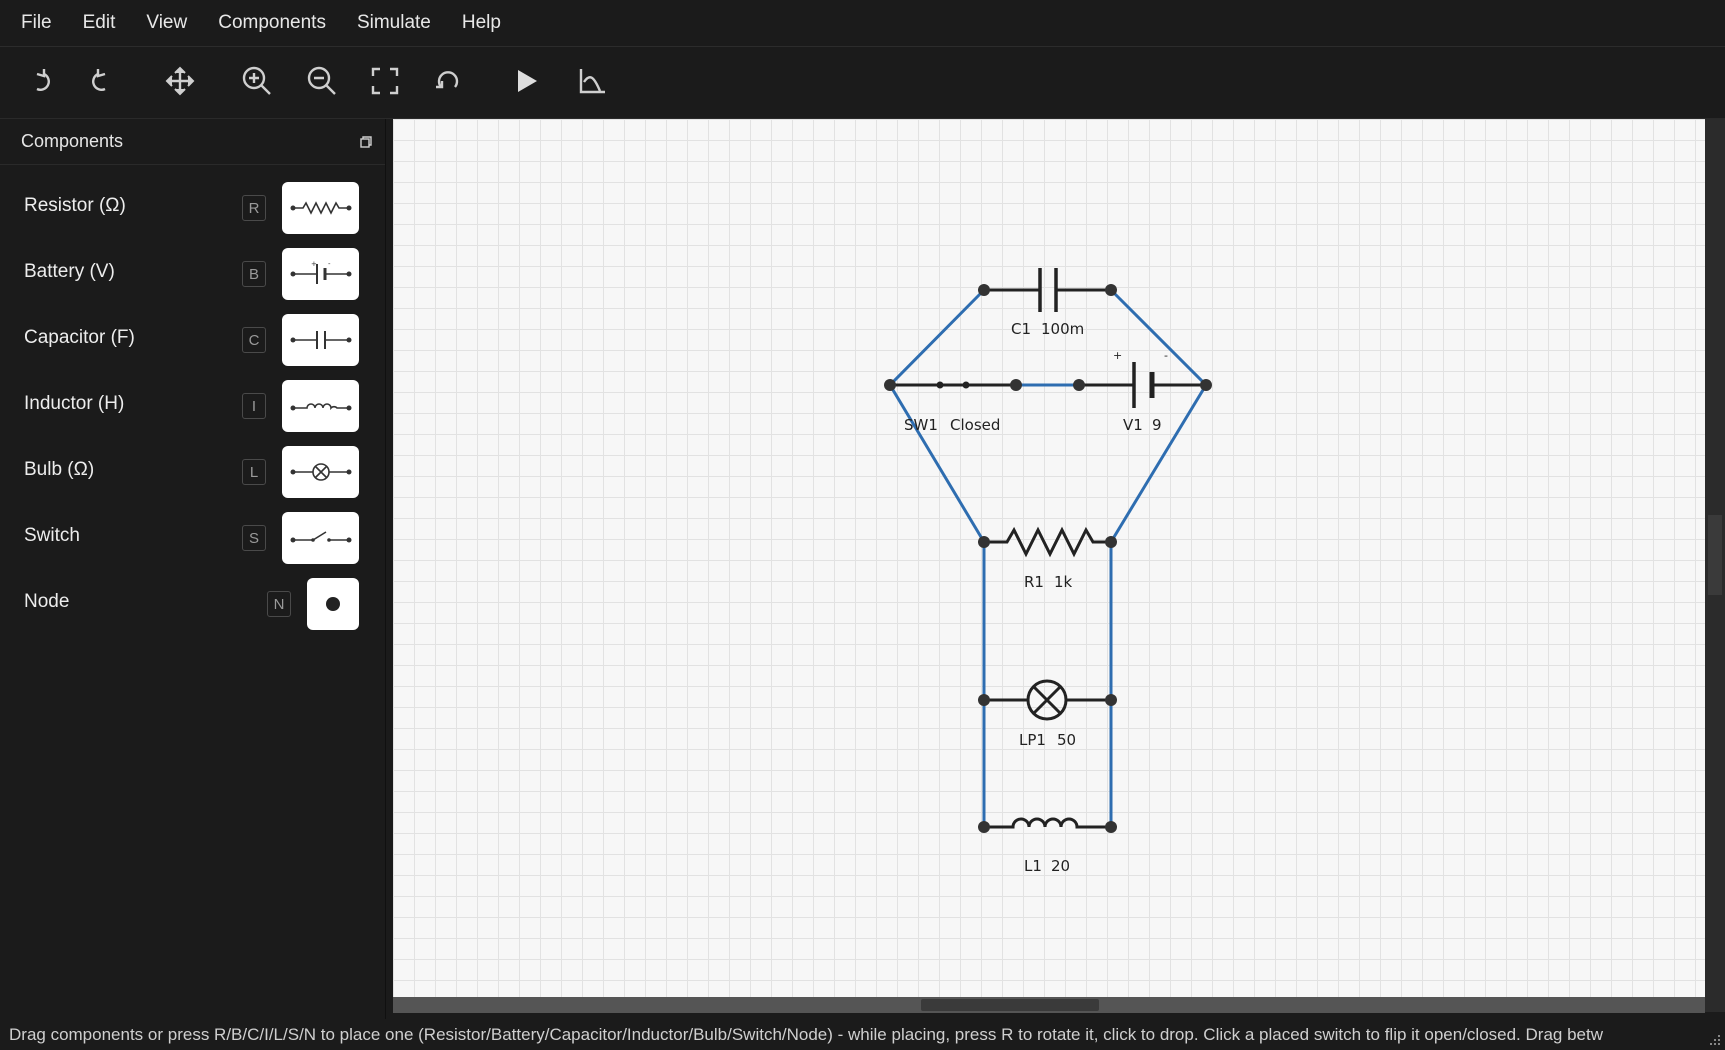  I want to click on zoom-in-button, so click(257, 81).